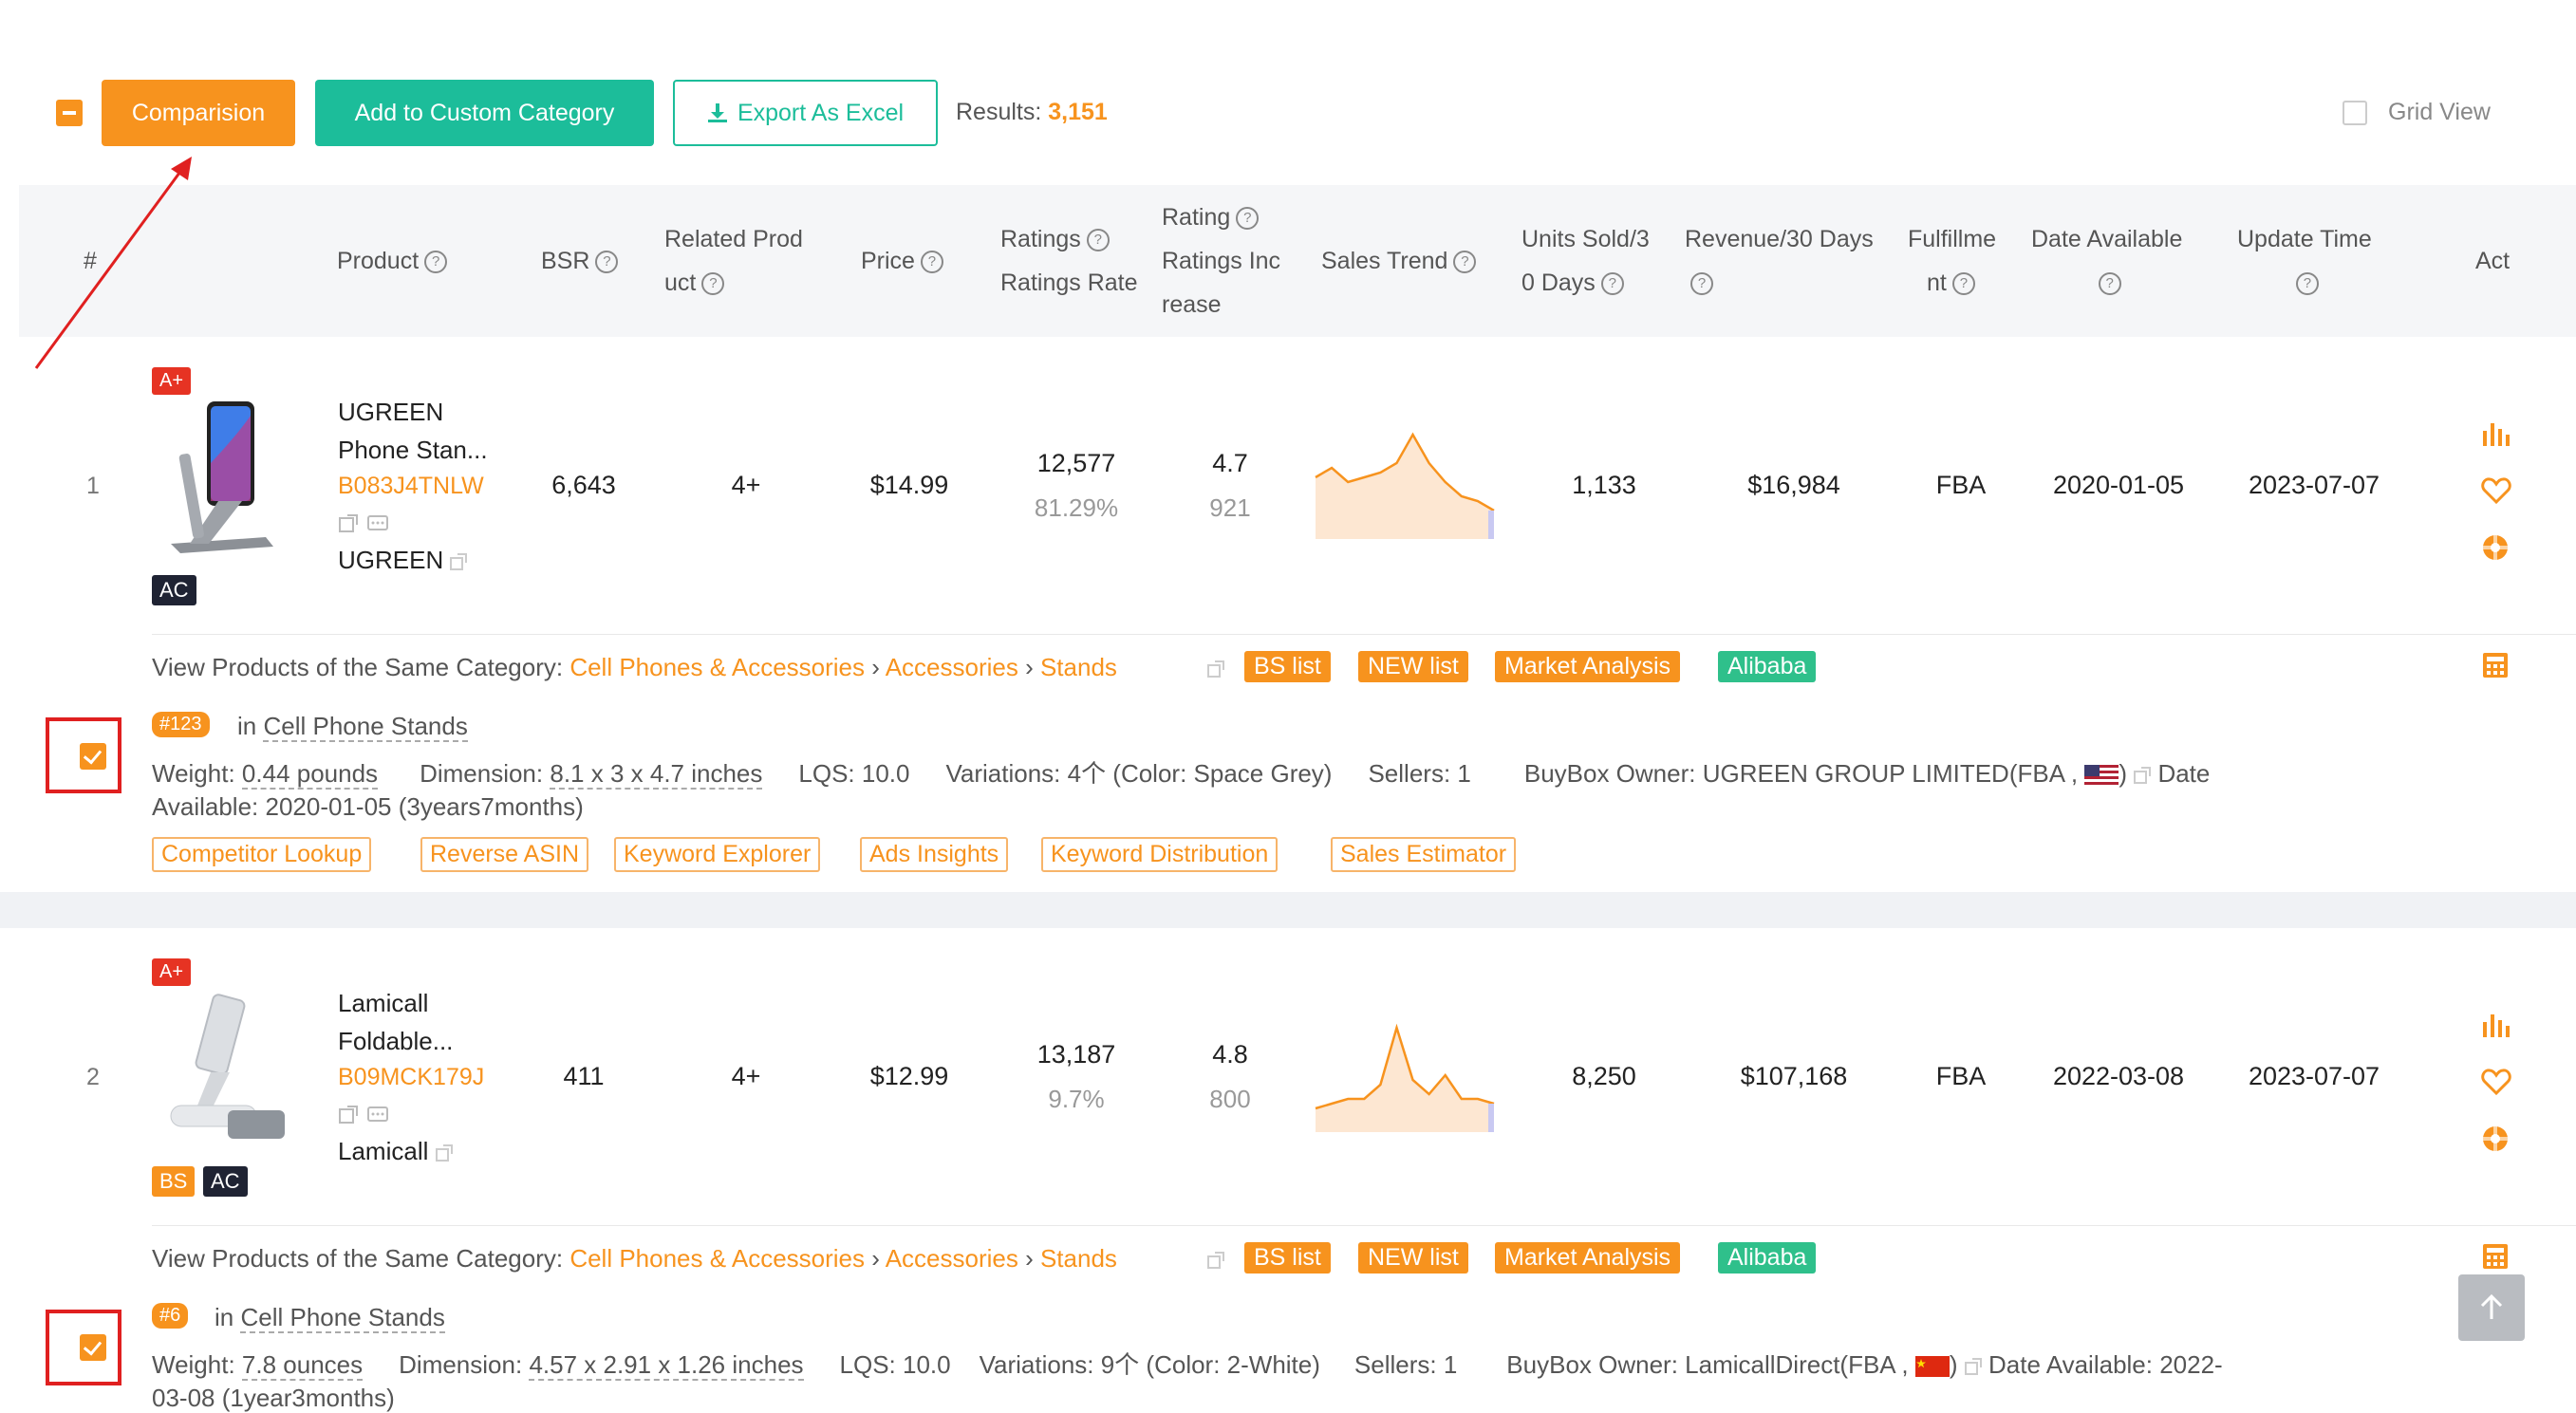 The image size is (2576, 1413). I want to click on results-count: Results: 3,151, so click(1032, 113).